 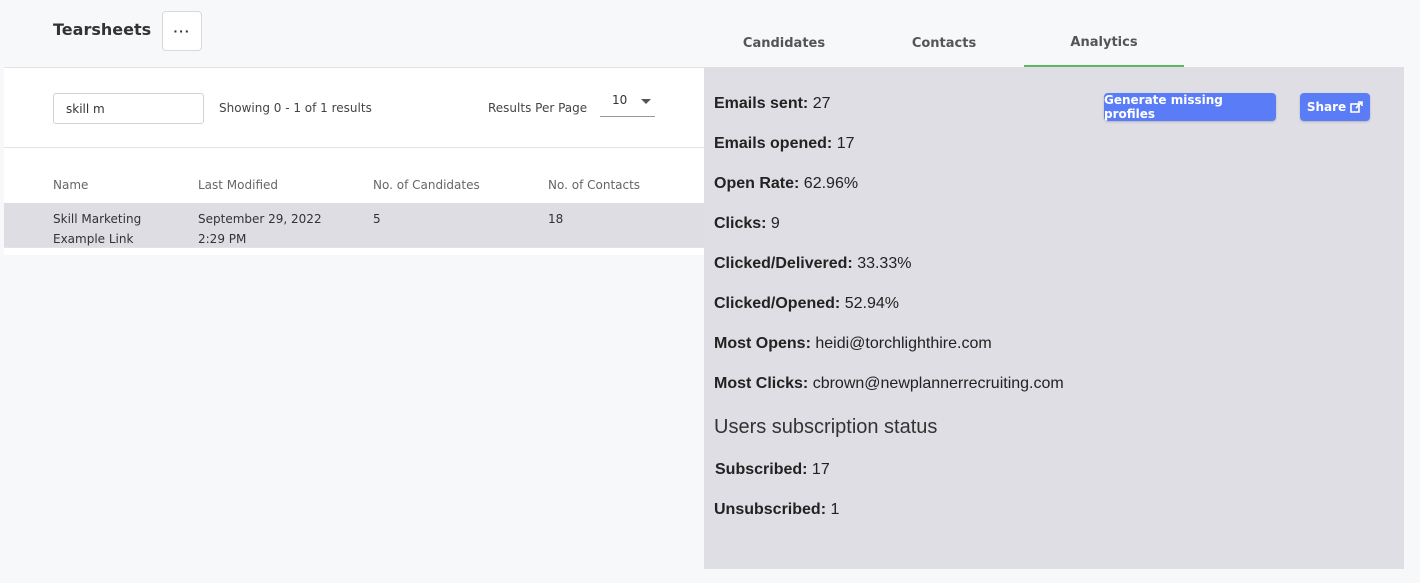 I want to click on stat-value: heidi@torchlighthire.com, so click(x=903, y=343).